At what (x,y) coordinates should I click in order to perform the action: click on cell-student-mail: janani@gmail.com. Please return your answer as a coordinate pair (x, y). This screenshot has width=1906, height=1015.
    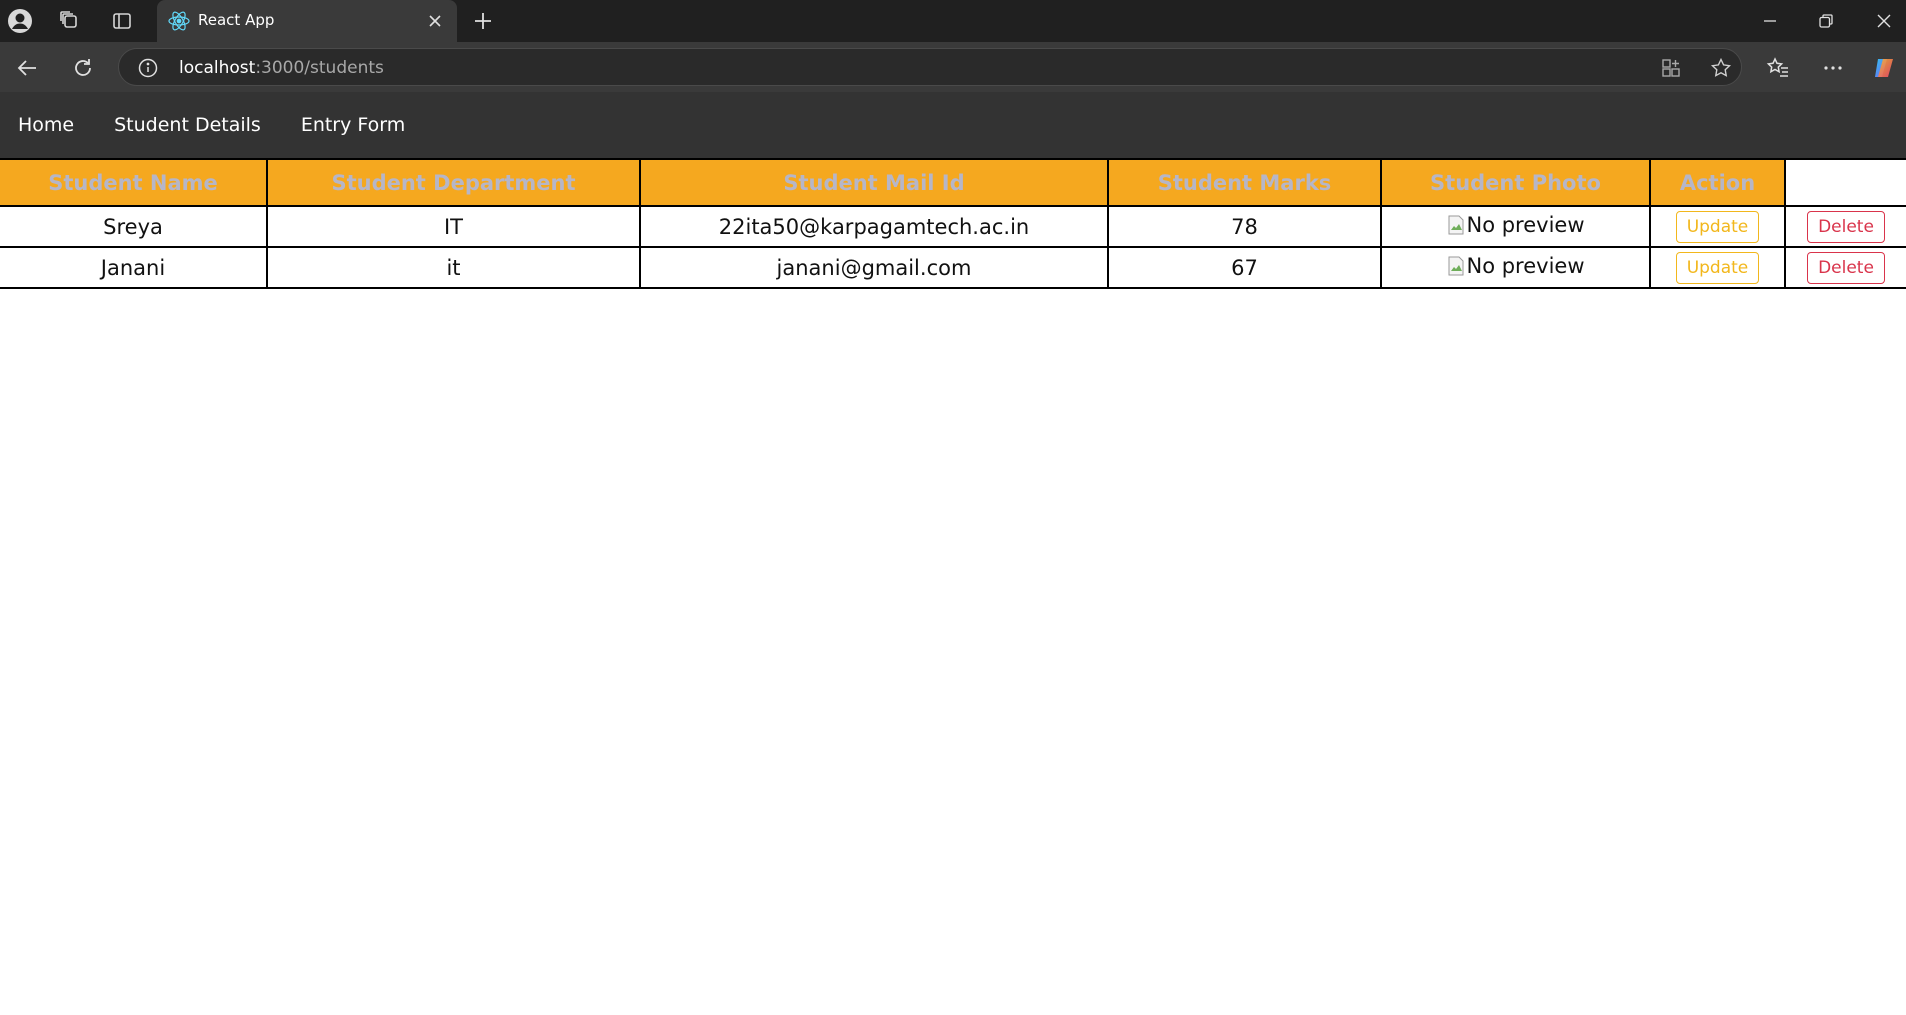
    Looking at the image, I should click on (874, 267).